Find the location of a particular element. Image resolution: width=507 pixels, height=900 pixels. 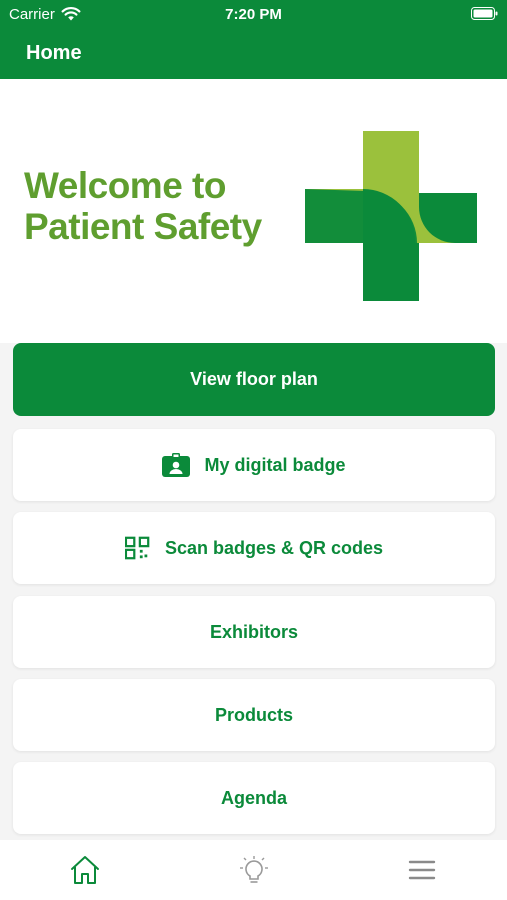

tab-bar is located at coordinates (253, 870).